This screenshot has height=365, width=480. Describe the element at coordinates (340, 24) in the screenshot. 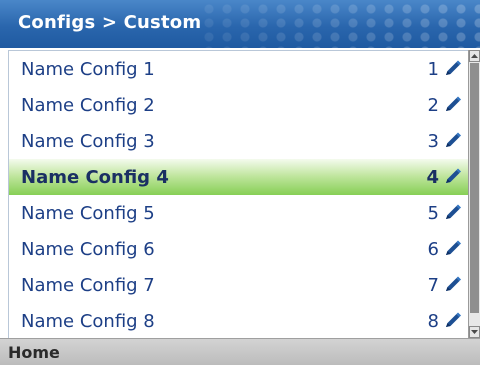

I see `header-pattern` at that location.